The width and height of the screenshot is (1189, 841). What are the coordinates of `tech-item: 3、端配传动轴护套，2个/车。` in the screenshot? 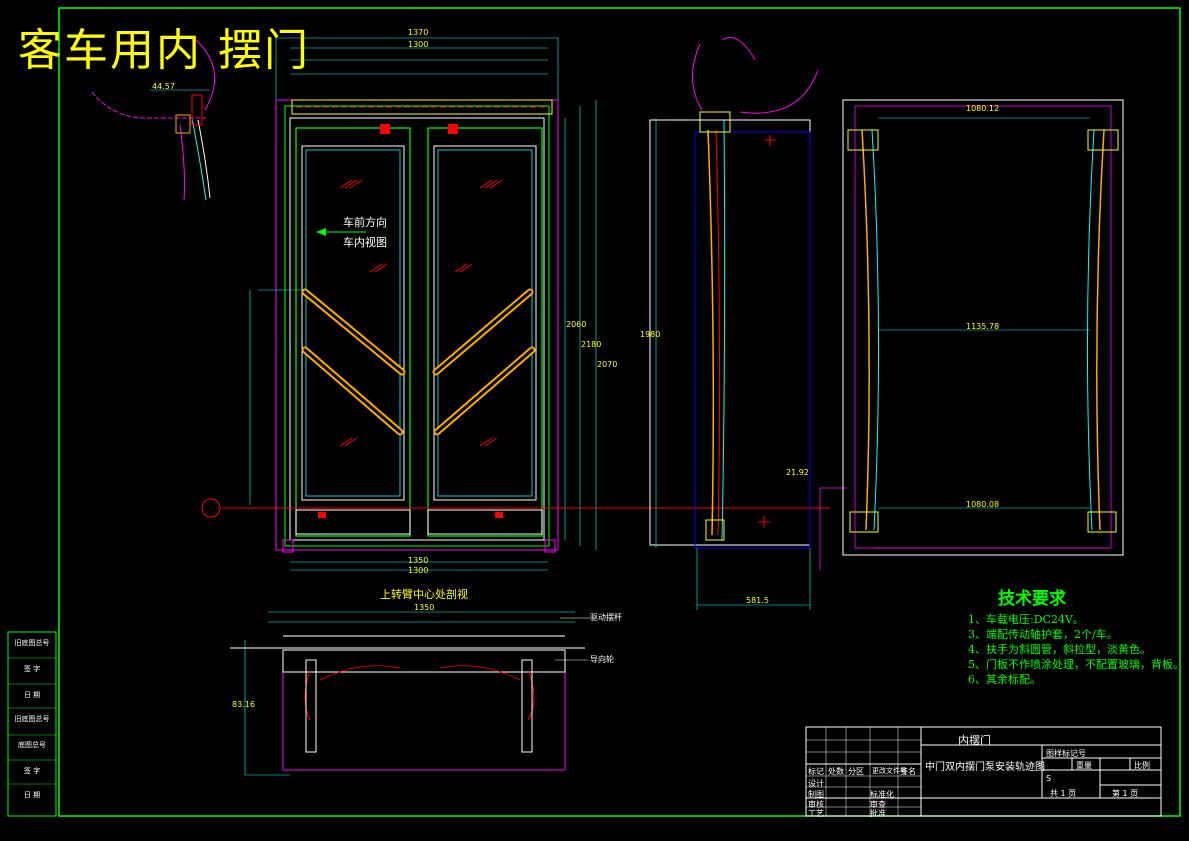 It's located at (1043, 634).